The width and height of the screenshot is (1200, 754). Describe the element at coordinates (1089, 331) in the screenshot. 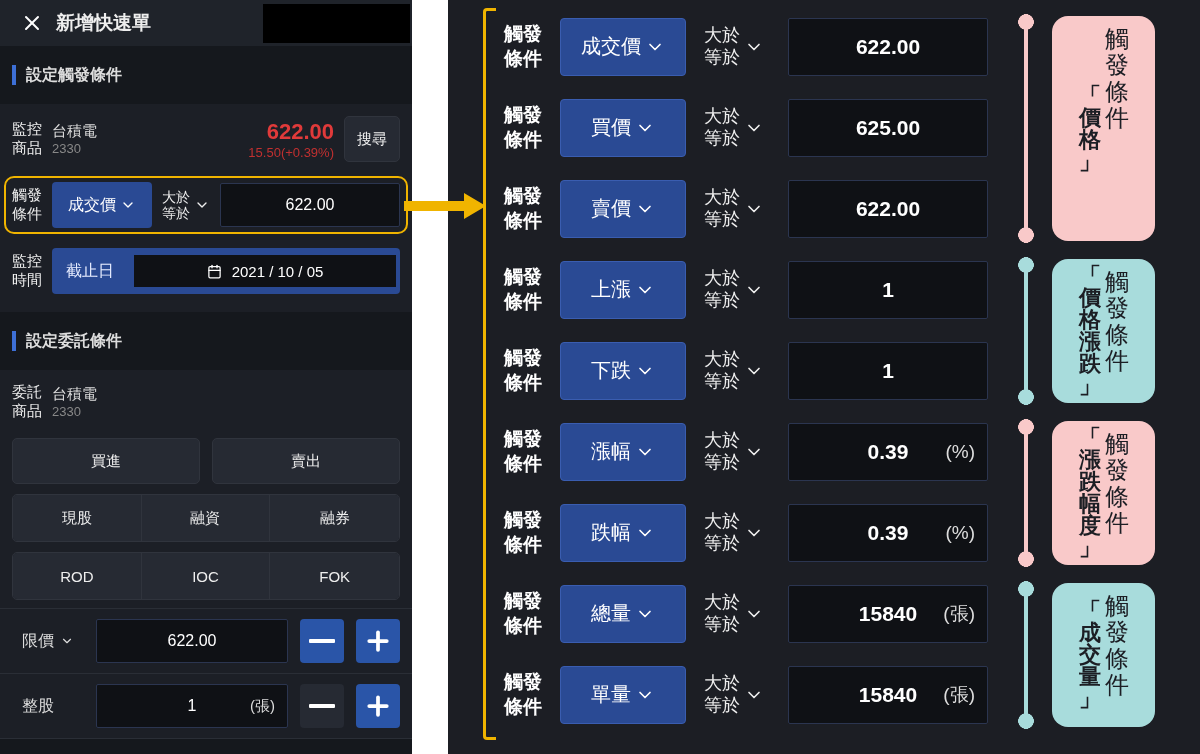

I see `badge-highlight: 「價格漲跌」` at that location.